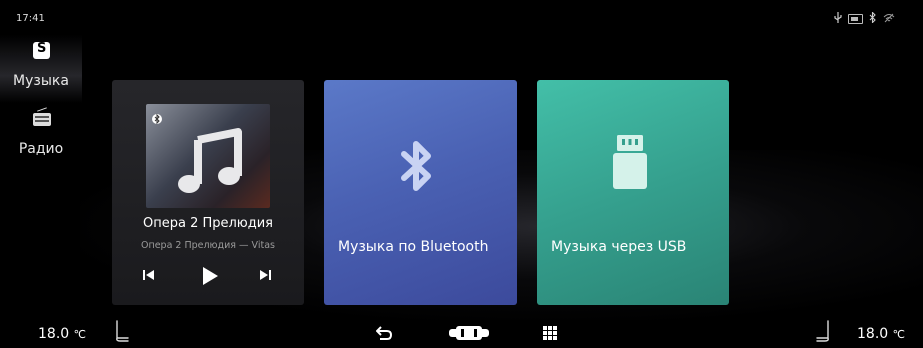 Image resolution: width=923 pixels, height=348 pixels. I want to click on sidebar-item-label: Музыка, so click(41, 81).